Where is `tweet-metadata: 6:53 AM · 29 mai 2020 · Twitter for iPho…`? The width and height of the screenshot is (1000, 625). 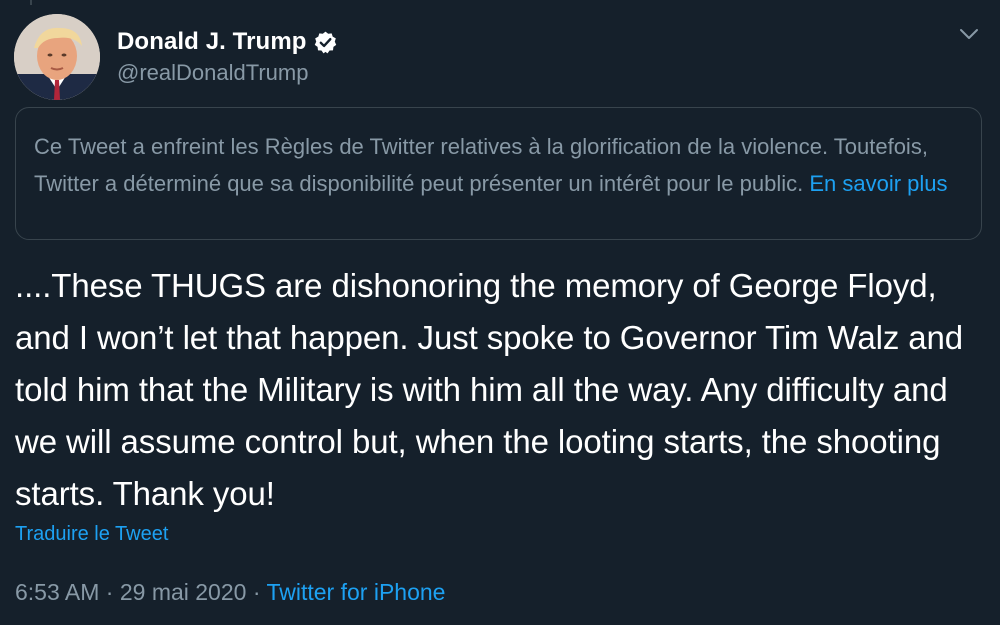 tweet-metadata: 6:53 AM · 29 mai 2020 · Twitter for iPho… is located at coordinates (230, 592).